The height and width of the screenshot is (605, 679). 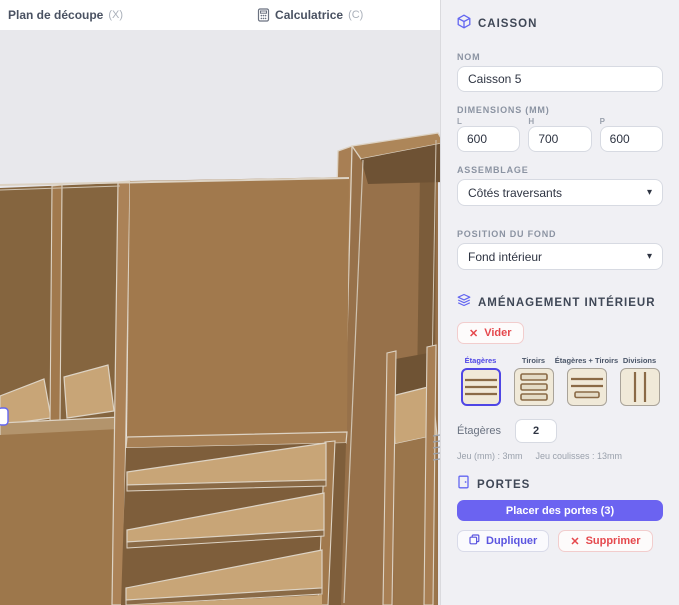 What do you see at coordinates (464, 302) in the screenshot?
I see `layers-icon` at bounding box center [464, 302].